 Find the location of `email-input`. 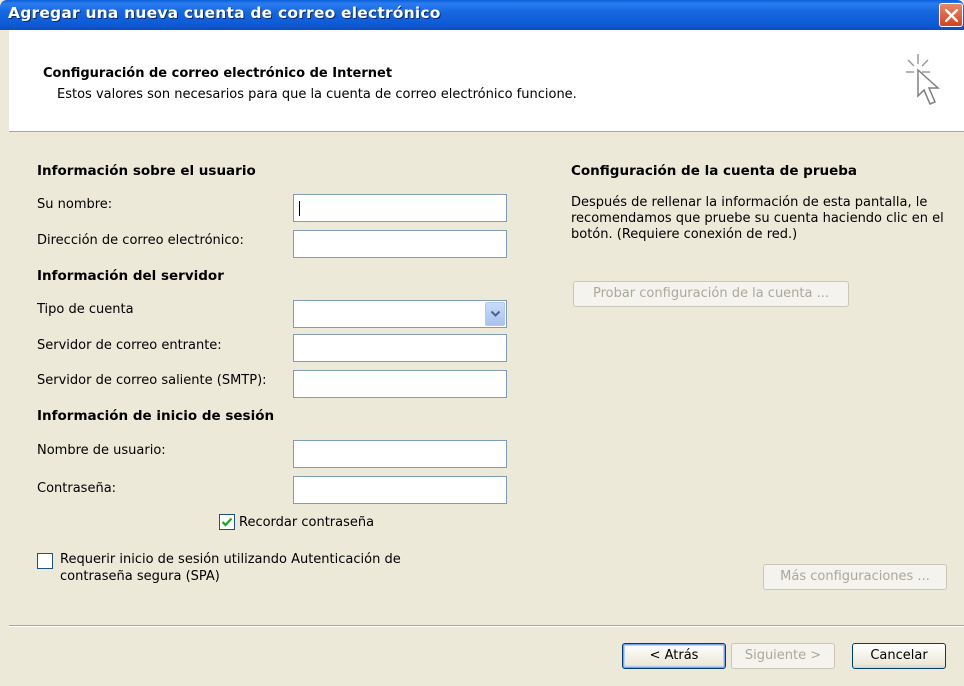

email-input is located at coordinates (400, 244).